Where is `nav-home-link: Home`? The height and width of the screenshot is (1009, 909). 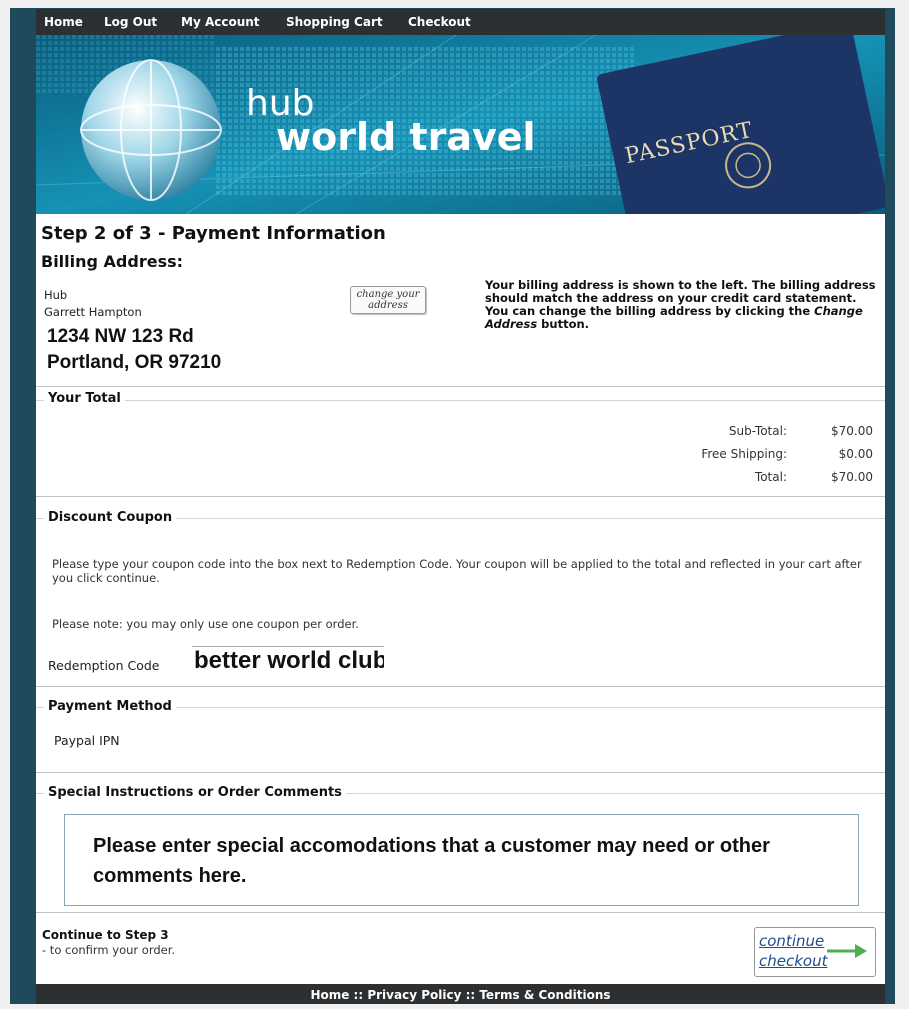 nav-home-link: Home is located at coordinates (63, 22).